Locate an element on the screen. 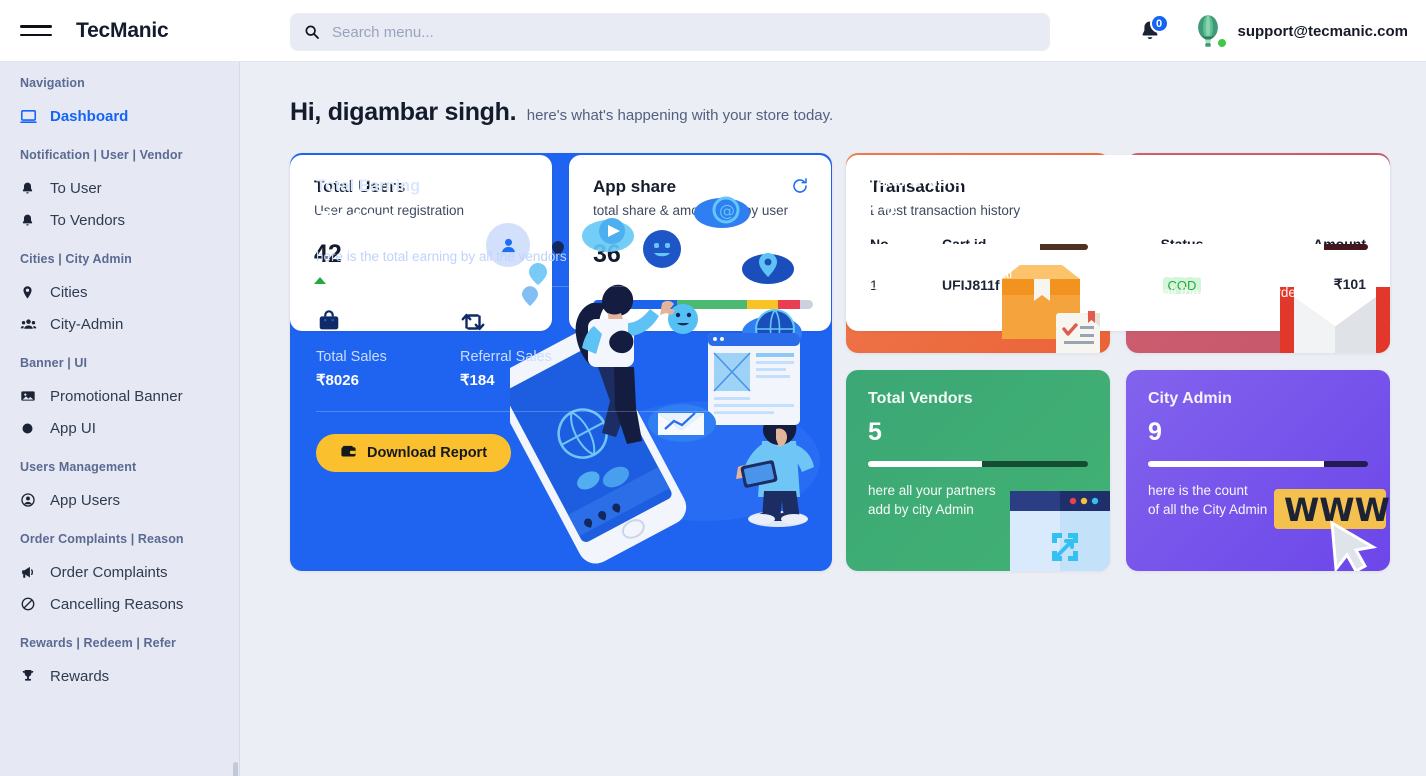  earning-stat-referral-sales: Referral Sales ₹184 is located at coordinates (532, 349).